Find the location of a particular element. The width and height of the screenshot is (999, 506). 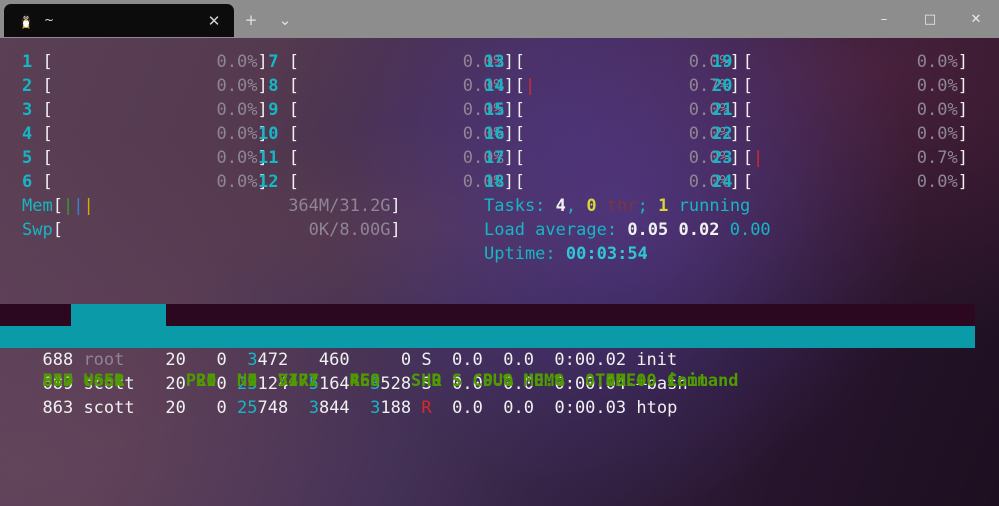

swap-meter-row: Swp[ 0K/8.00G] is located at coordinates (211, 230).